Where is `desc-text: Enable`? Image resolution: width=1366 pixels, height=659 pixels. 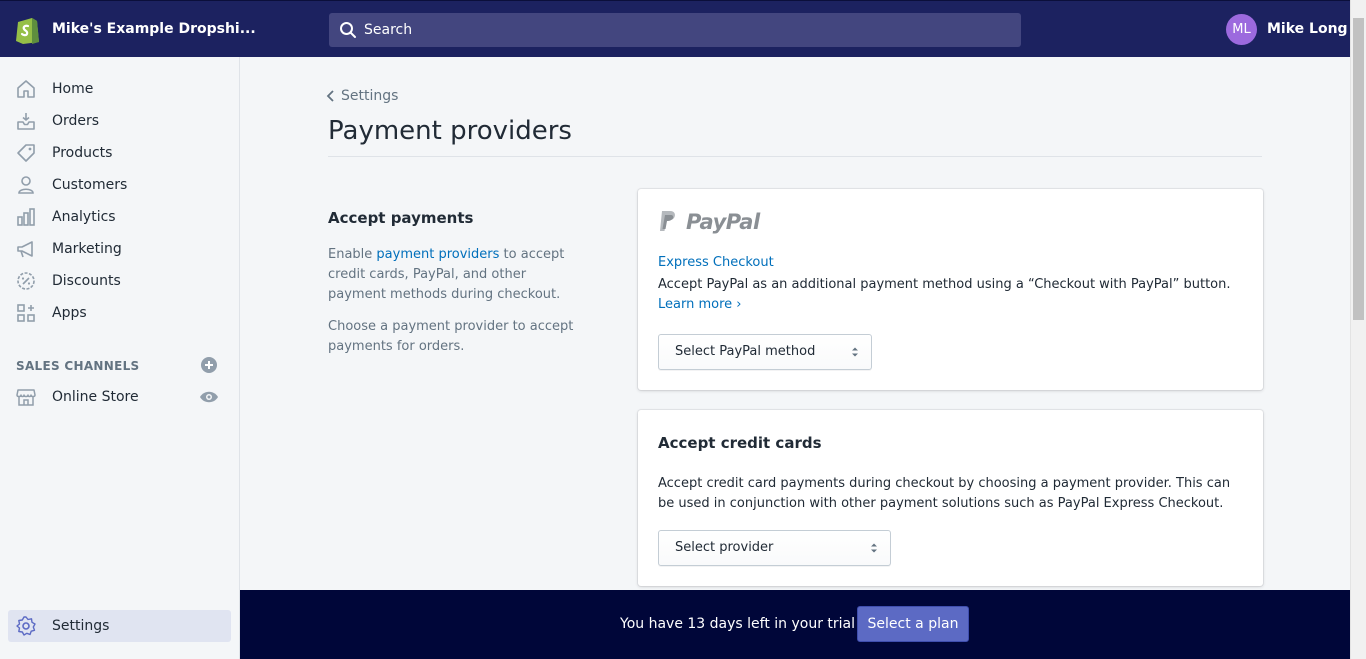 desc-text: Enable is located at coordinates (352, 254).